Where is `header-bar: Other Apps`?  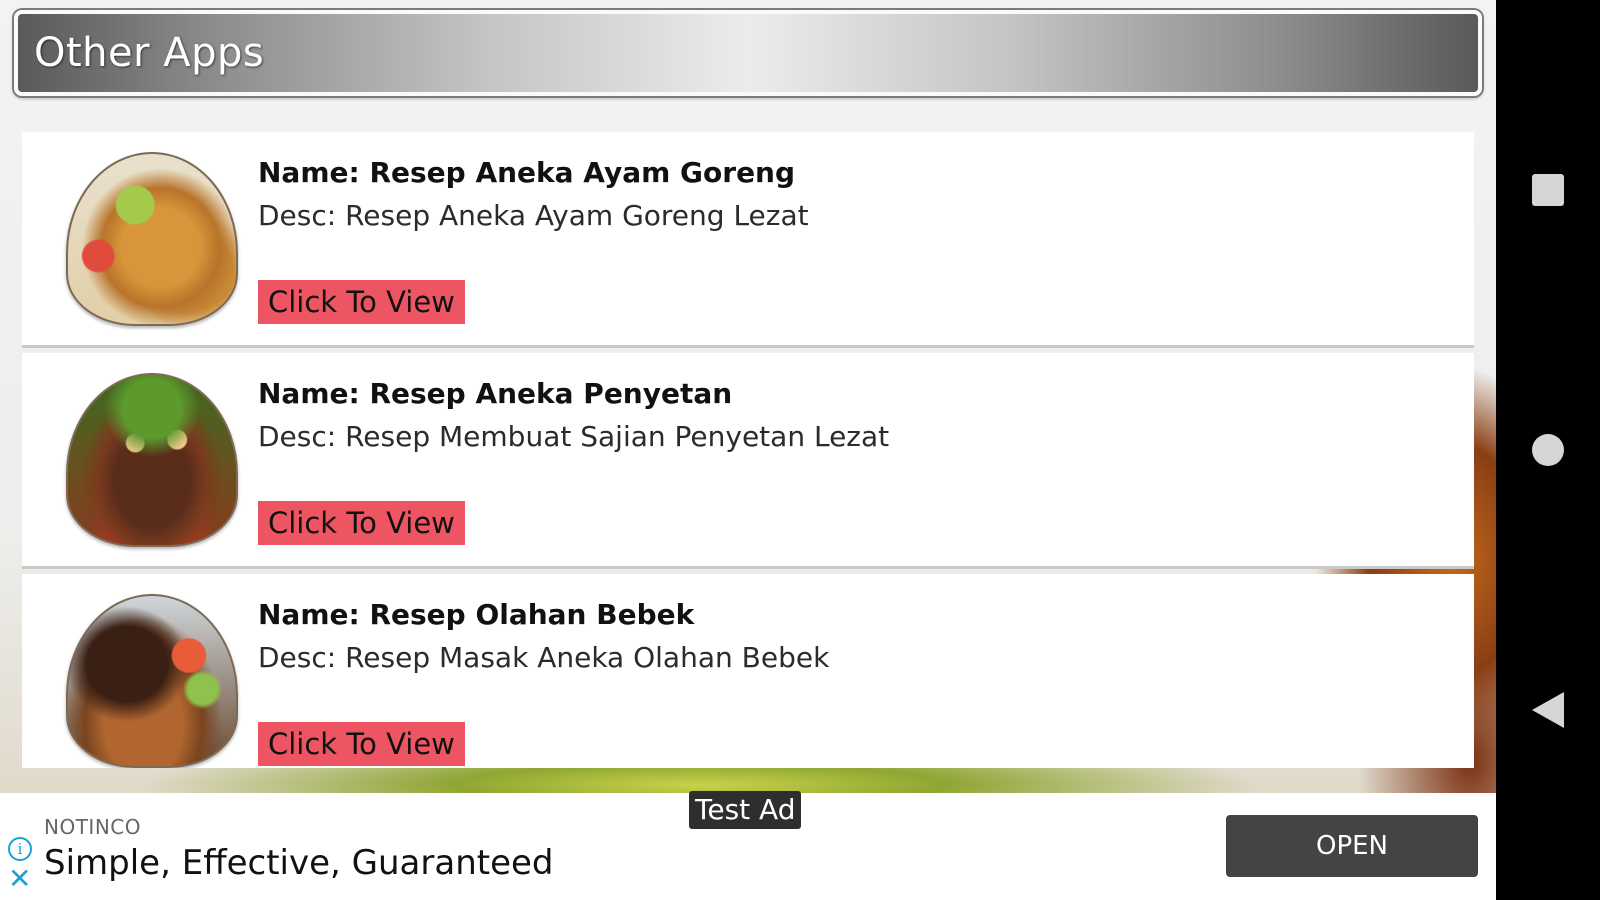
header-bar: Other Apps is located at coordinates (748, 53).